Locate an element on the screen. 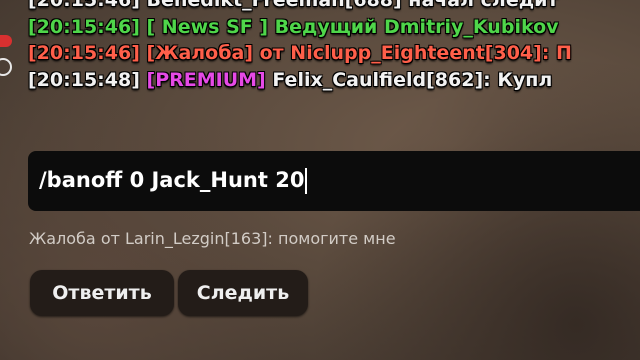 The image size is (640, 360). red-indicator-icon is located at coordinates (6, 41).